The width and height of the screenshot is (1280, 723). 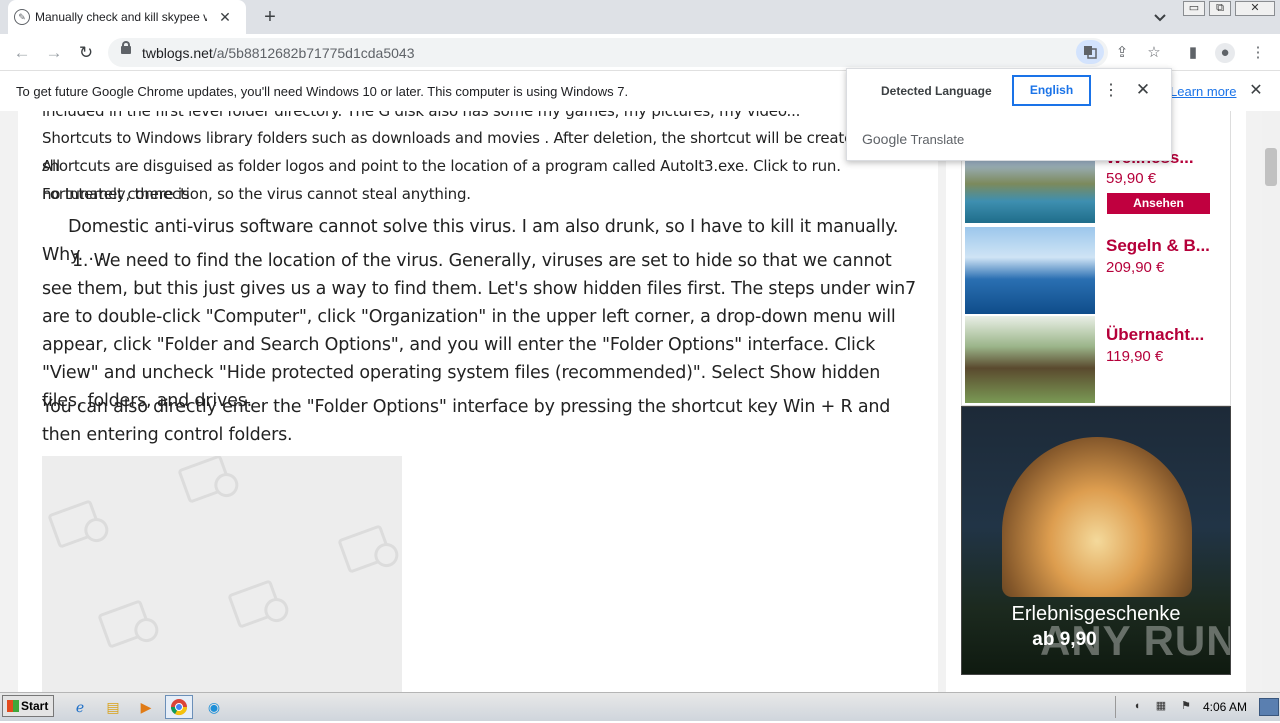 I want to click on lock-icon, so click(x=126, y=50).